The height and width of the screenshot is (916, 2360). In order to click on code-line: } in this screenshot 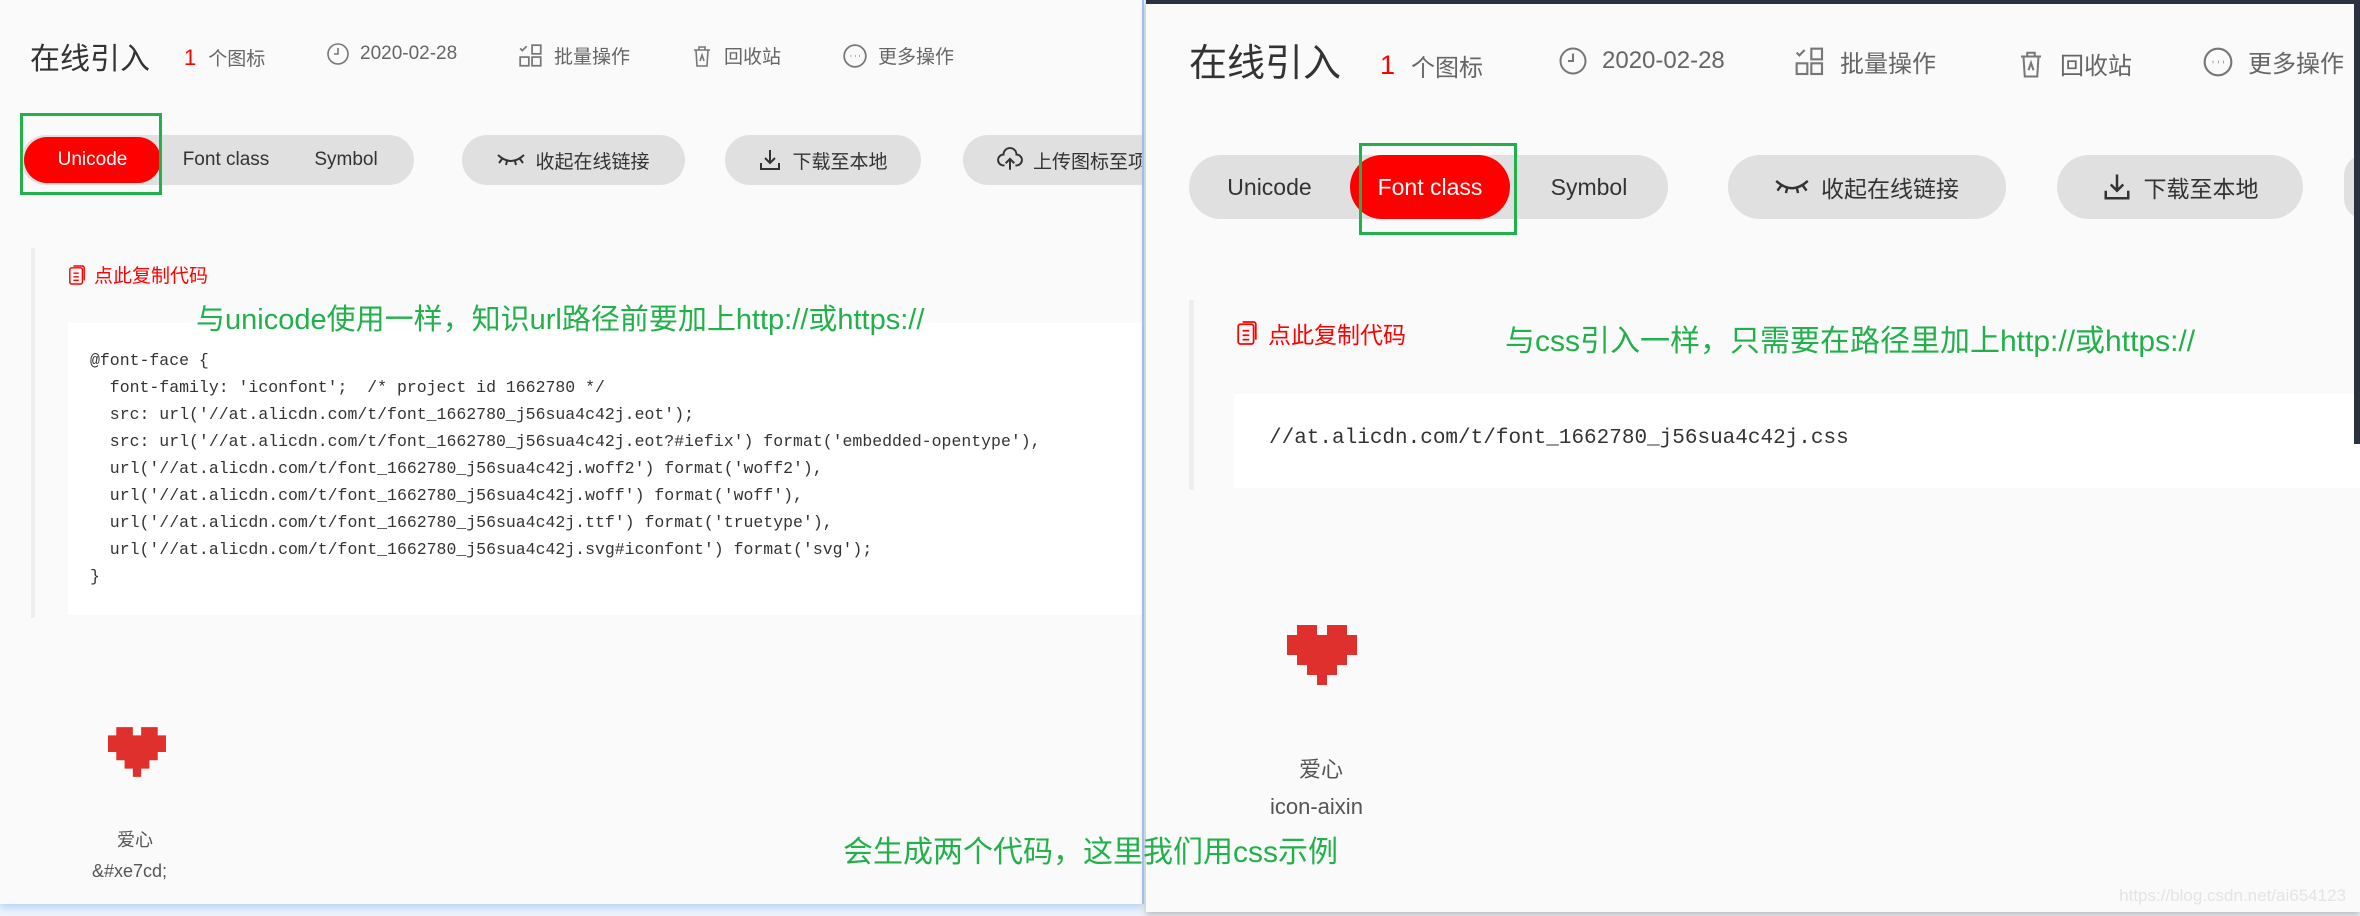, I will do `click(95, 576)`.